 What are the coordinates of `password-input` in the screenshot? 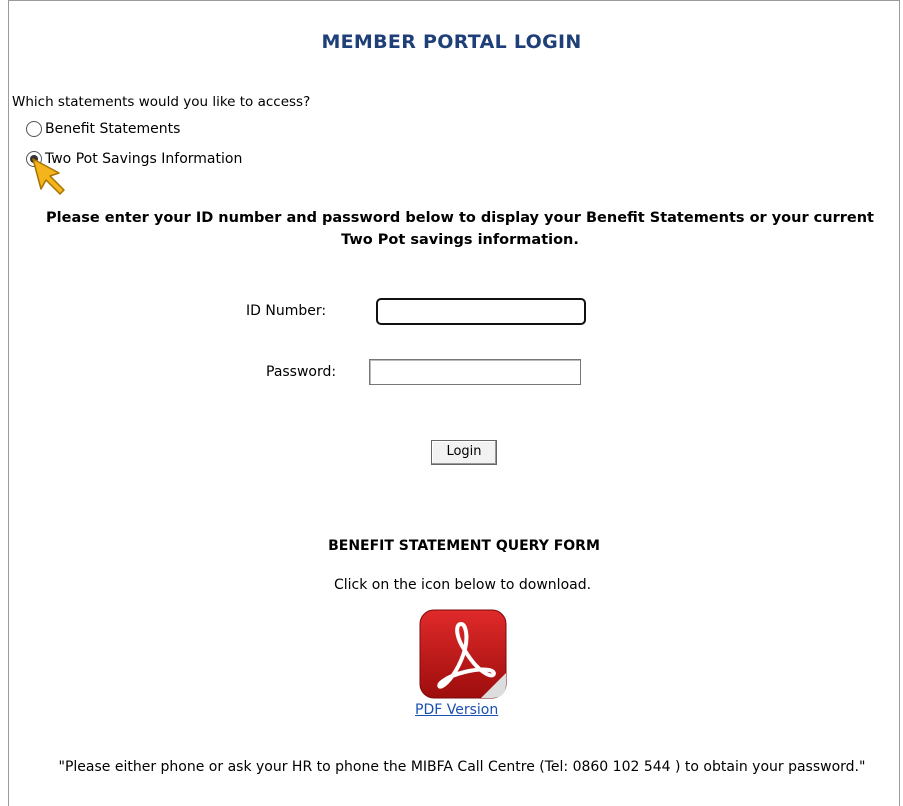 It's located at (475, 372).